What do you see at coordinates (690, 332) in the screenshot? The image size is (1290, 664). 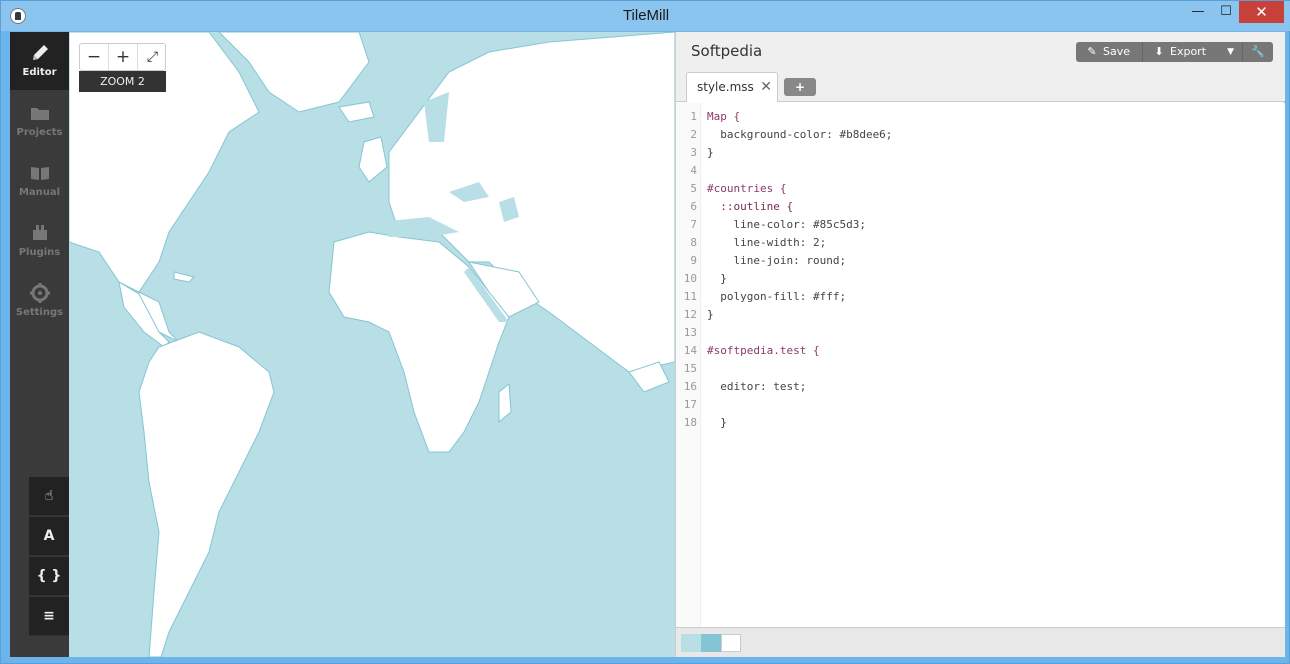 I see `line-number: 13` at bounding box center [690, 332].